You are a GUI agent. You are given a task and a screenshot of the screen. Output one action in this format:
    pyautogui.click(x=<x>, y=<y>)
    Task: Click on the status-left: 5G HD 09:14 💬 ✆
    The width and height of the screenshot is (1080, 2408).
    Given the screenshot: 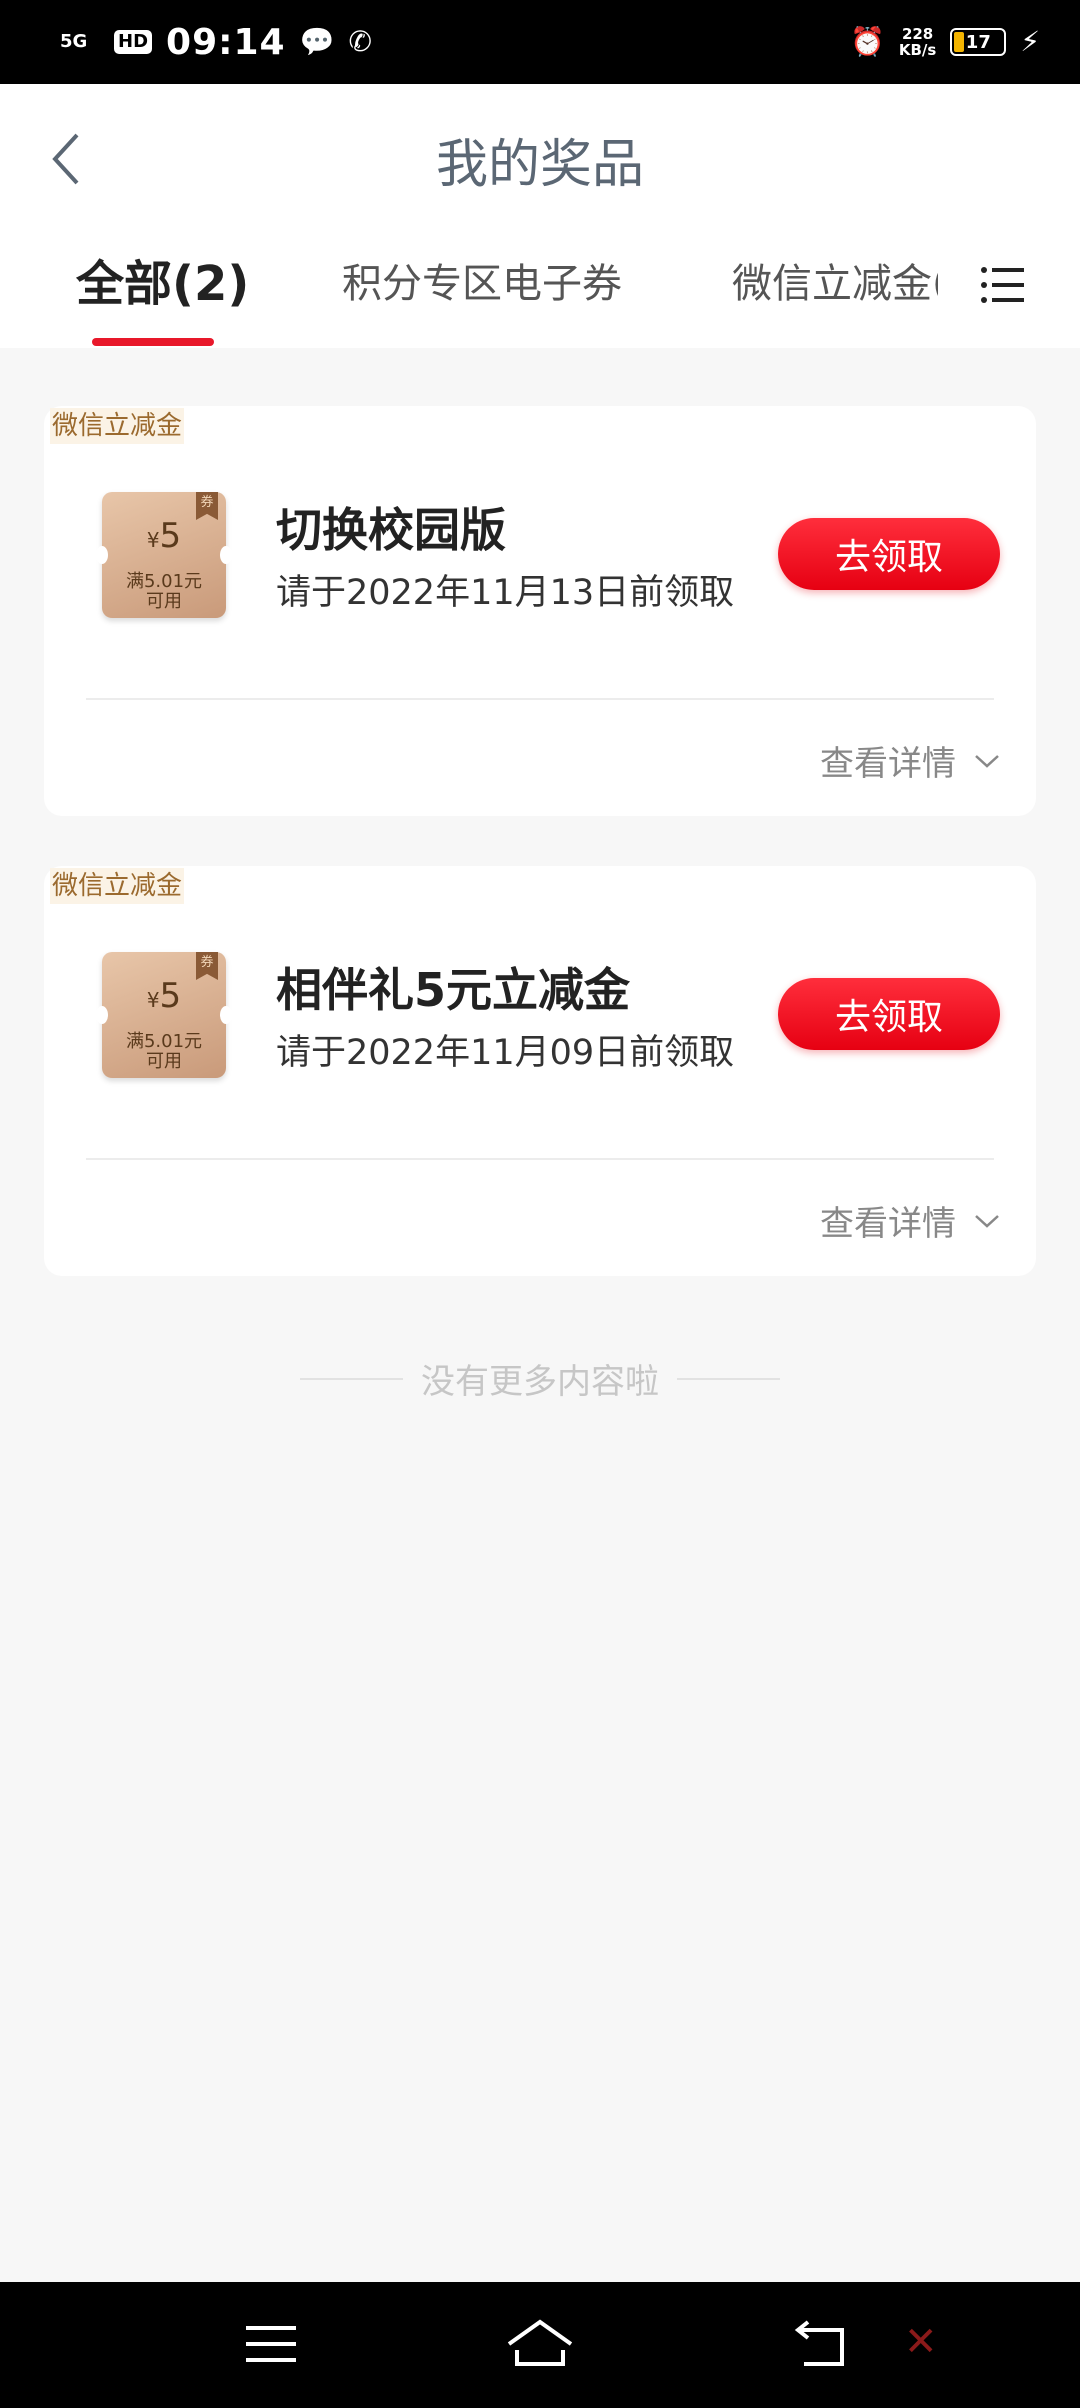 What is the action you would take?
    pyautogui.click(x=216, y=42)
    